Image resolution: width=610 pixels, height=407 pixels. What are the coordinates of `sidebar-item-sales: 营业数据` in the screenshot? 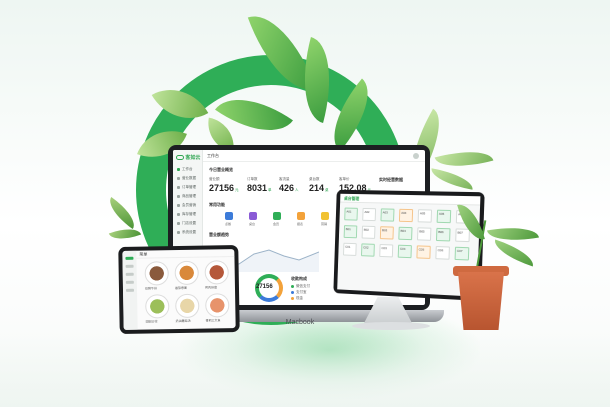 It's located at (188, 178).